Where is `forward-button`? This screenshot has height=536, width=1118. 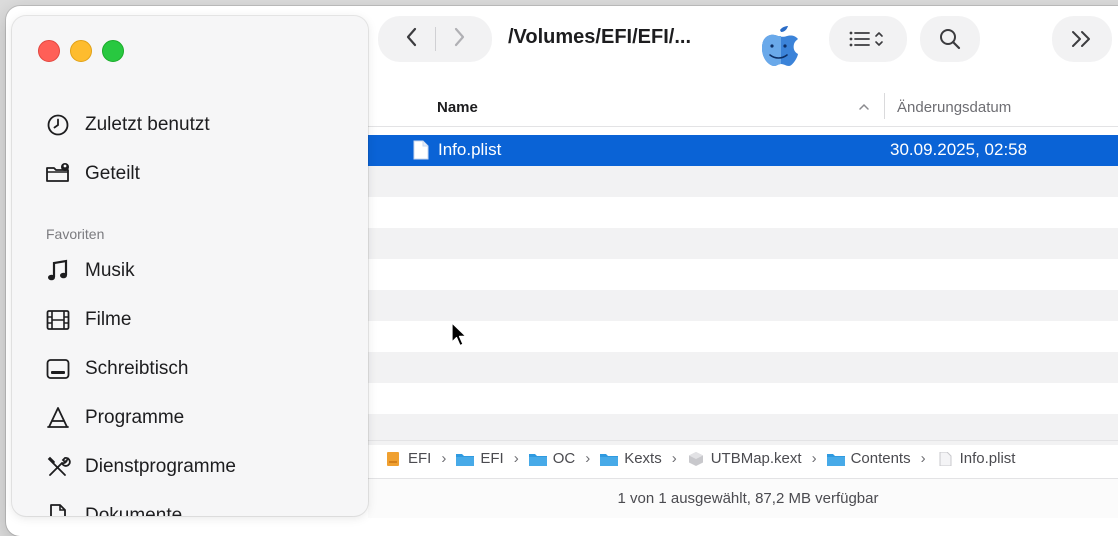 forward-button is located at coordinates (459, 39).